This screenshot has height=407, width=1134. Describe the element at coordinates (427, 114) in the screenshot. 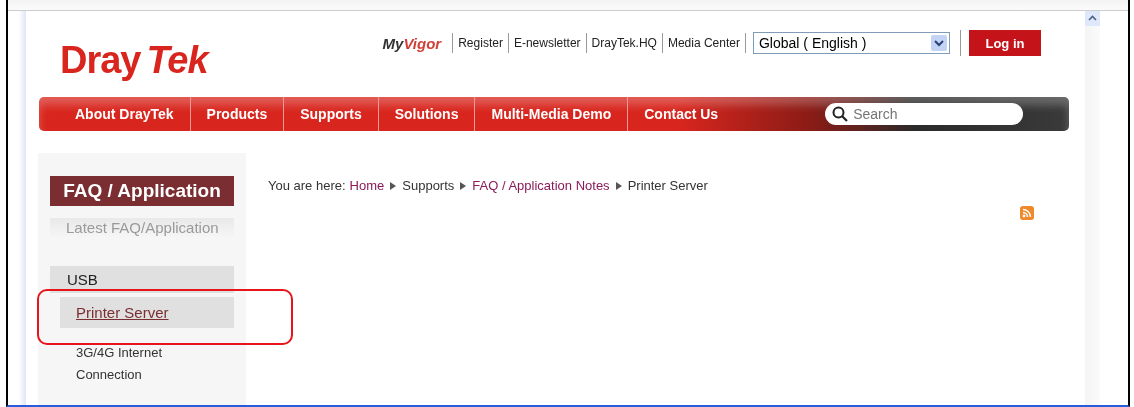

I see `nav-tab: Solutions` at that location.